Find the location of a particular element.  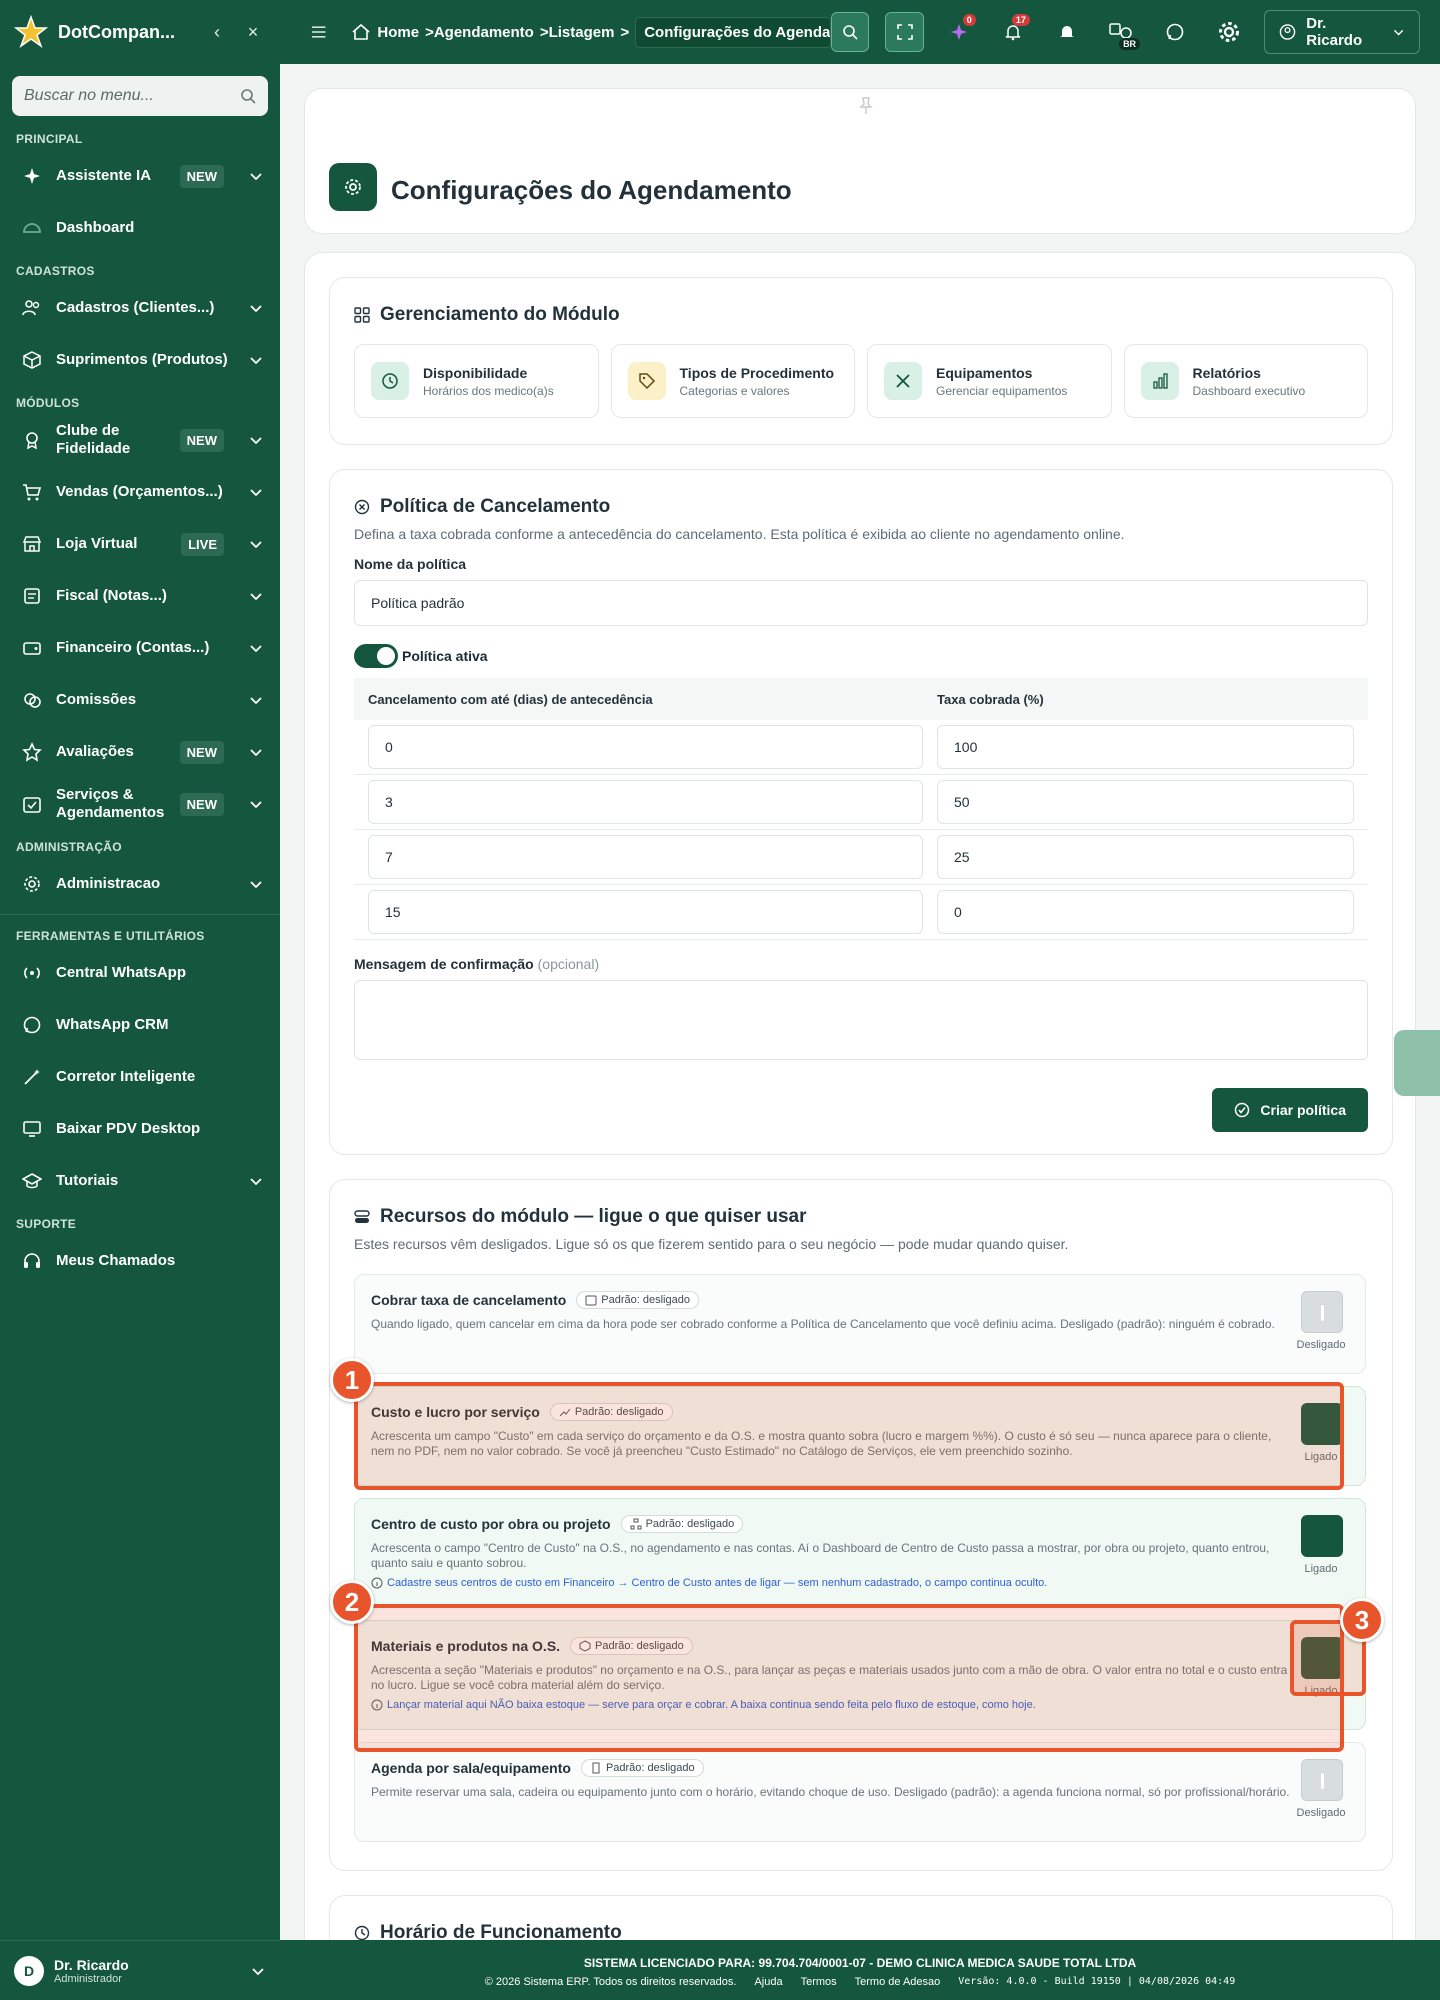

menu-icon is located at coordinates (318, 32).